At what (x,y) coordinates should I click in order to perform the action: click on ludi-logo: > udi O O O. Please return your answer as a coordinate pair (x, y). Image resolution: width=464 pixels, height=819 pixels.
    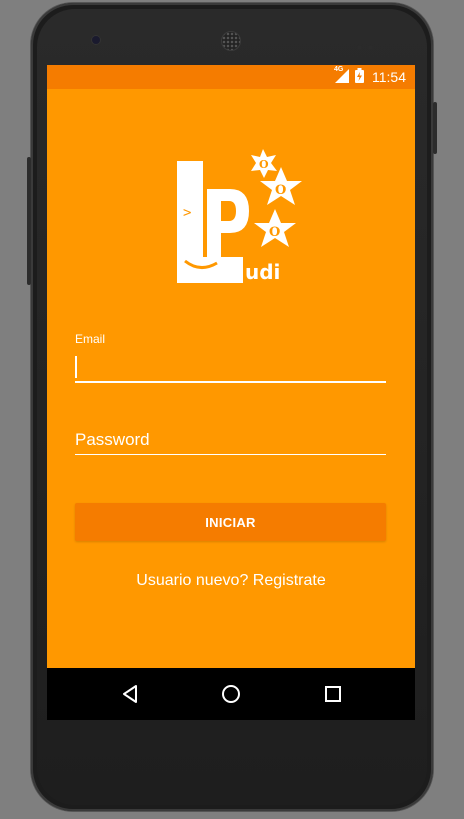
    Looking at the image, I should click on (239, 216).